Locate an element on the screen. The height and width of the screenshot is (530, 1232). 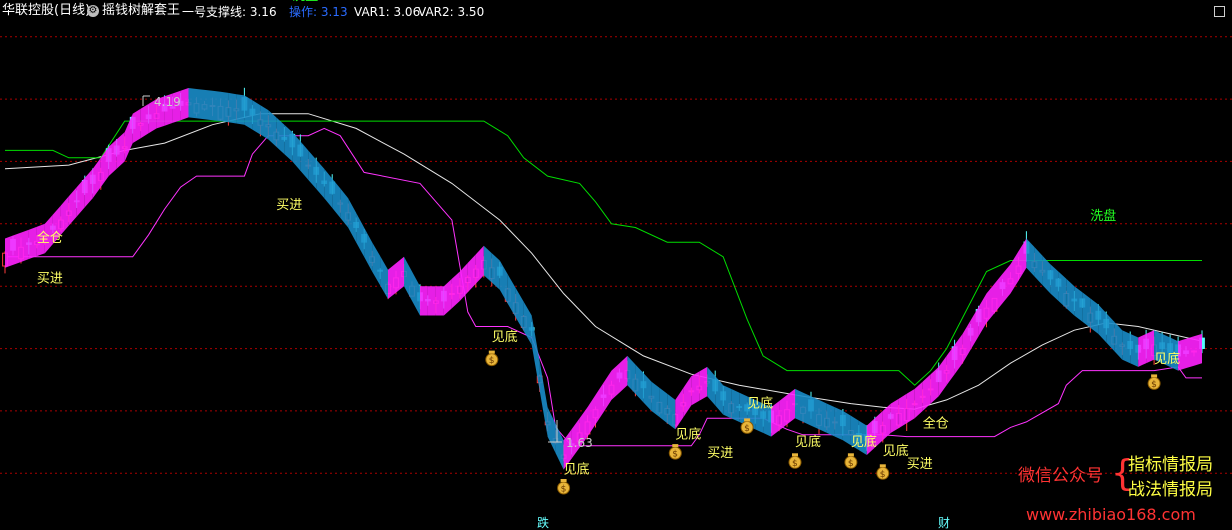
operate-value: 操作: 3.13 is located at coordinates (318, 12).